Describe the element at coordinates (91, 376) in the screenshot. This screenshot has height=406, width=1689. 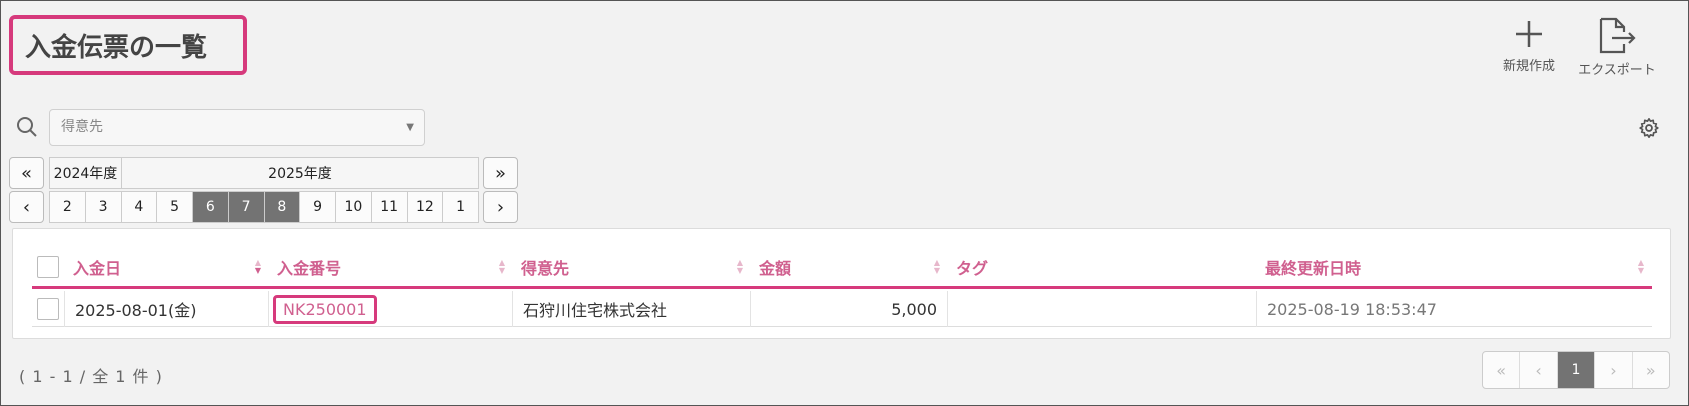
I see `record-count: ( 1 - 1 / 全 1 件 )` at that location.